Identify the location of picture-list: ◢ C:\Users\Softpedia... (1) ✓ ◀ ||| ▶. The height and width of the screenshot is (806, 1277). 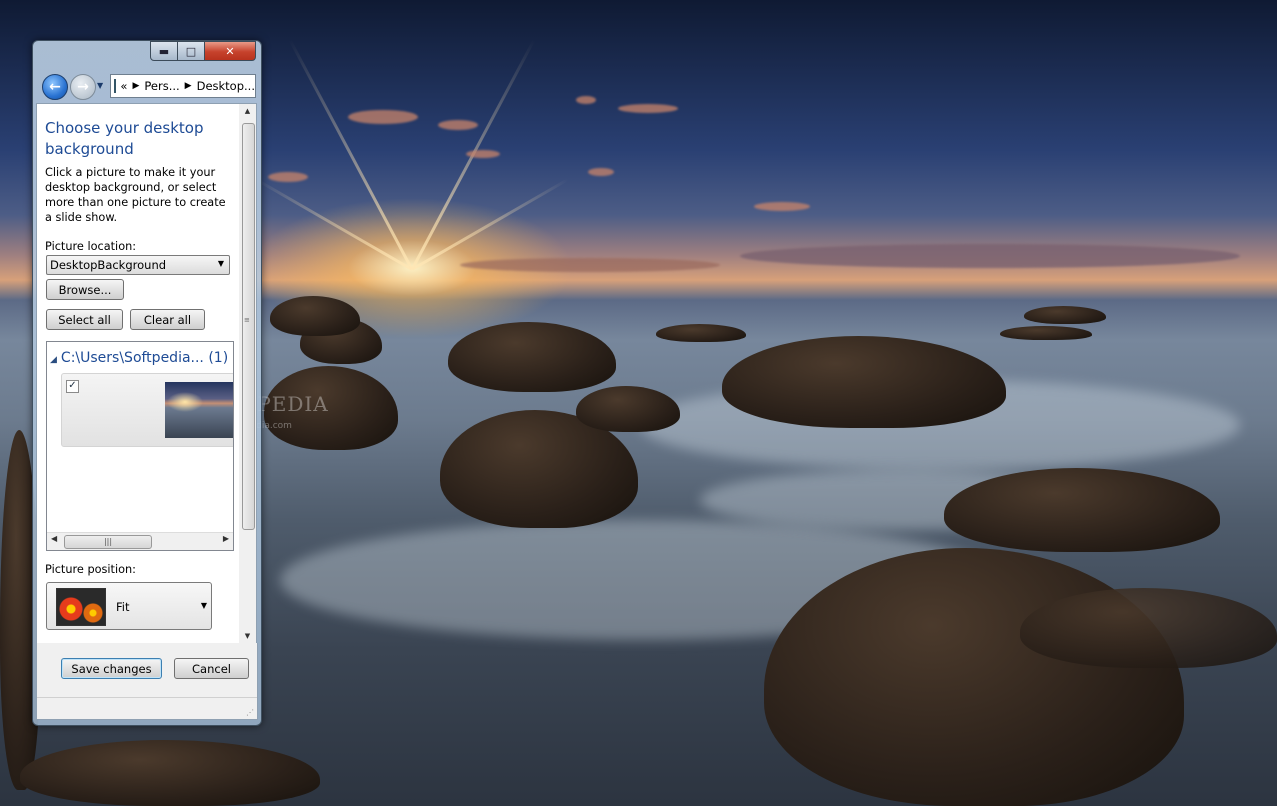
(140, 446).